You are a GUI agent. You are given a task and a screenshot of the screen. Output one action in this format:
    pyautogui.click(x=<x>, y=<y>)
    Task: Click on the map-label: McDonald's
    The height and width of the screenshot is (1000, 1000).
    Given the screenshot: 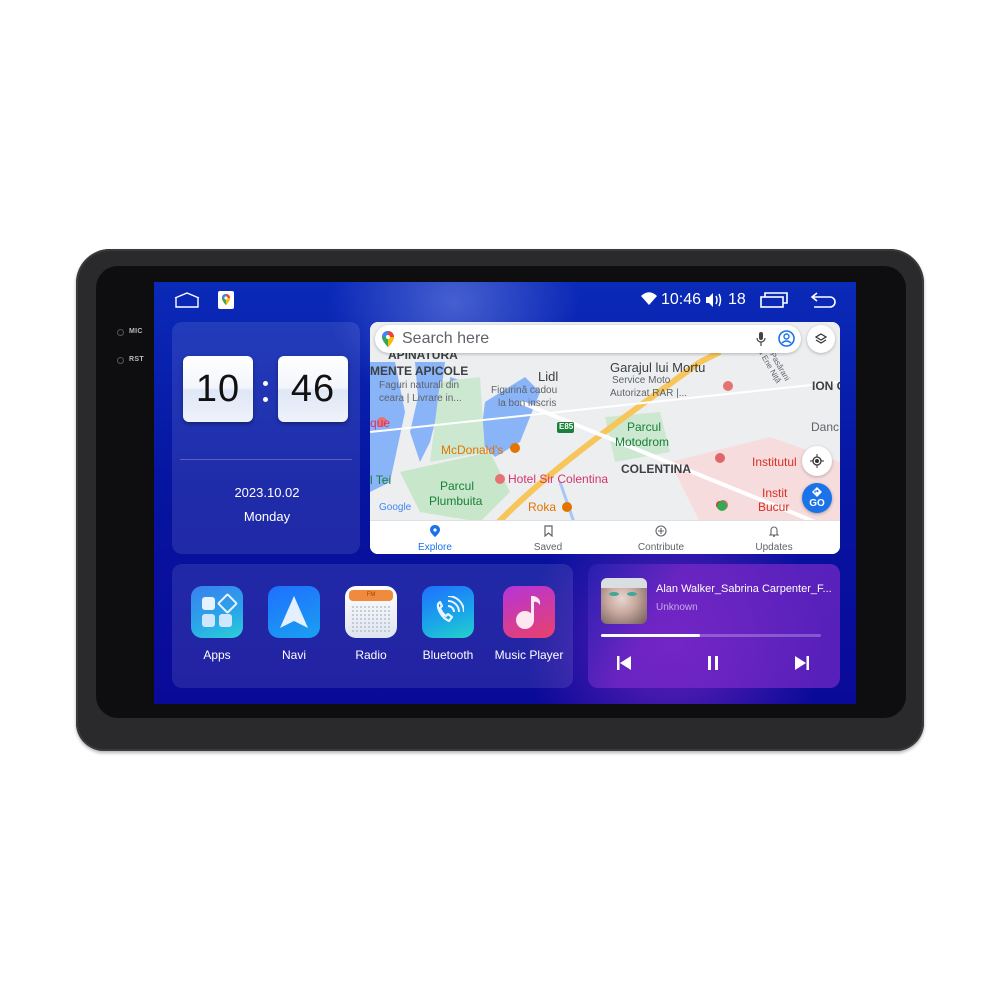 What is the action you would take?
    pyautogui.click(x=472, y=450)
    